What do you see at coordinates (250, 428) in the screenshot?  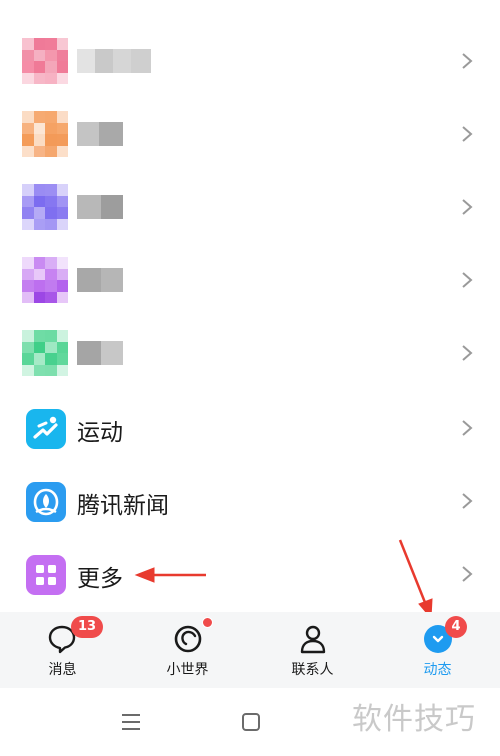 I see `list-item-sport: 运动` at bounding box center [250, 428].